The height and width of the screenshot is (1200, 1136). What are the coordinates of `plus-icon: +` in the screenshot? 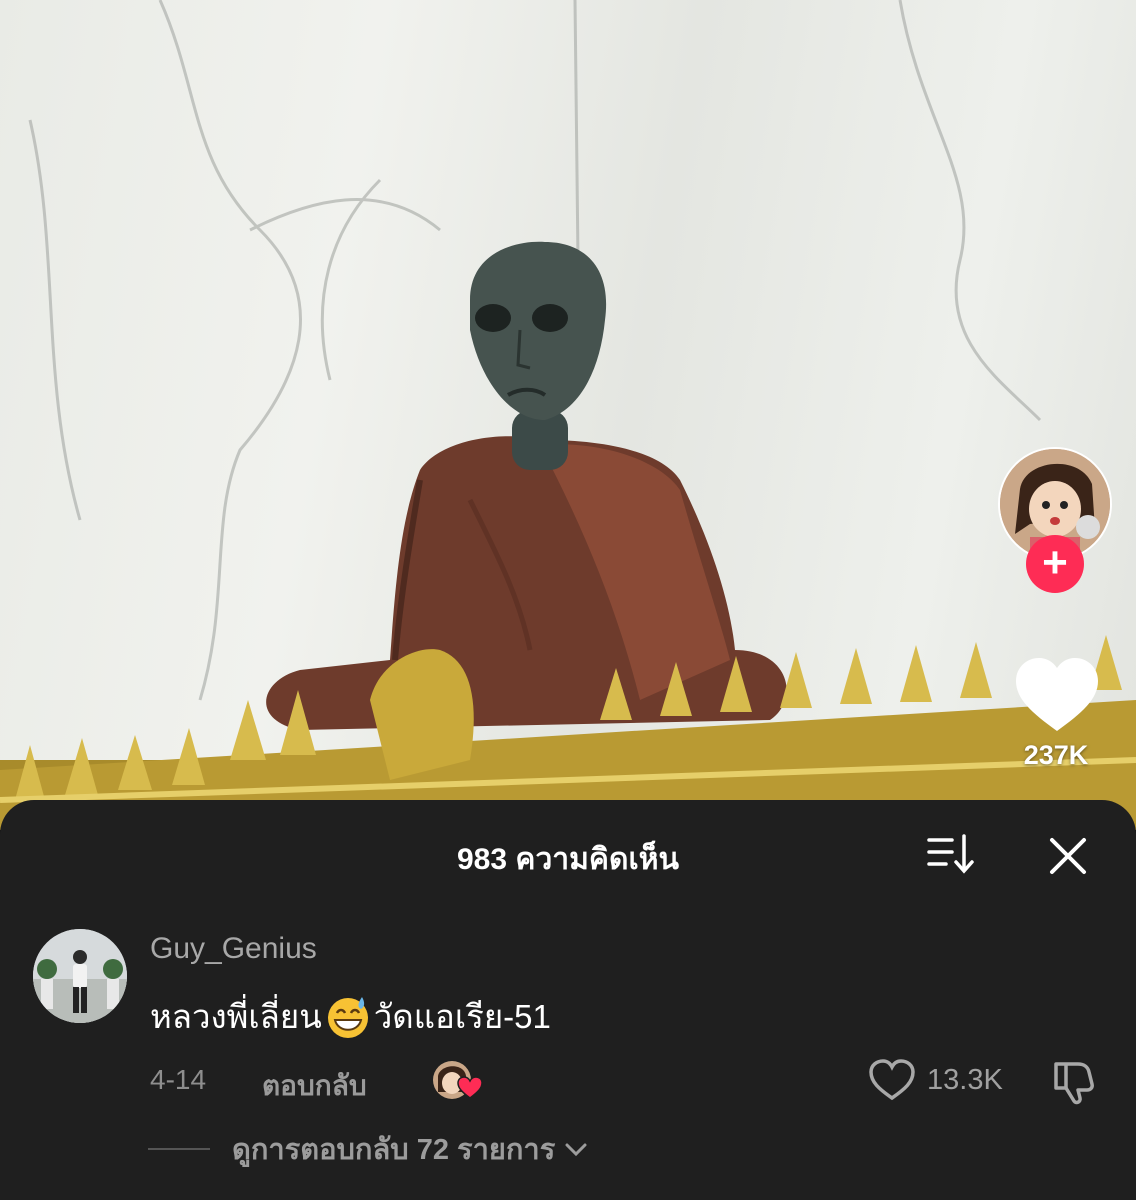 It's located at (1055, 562).